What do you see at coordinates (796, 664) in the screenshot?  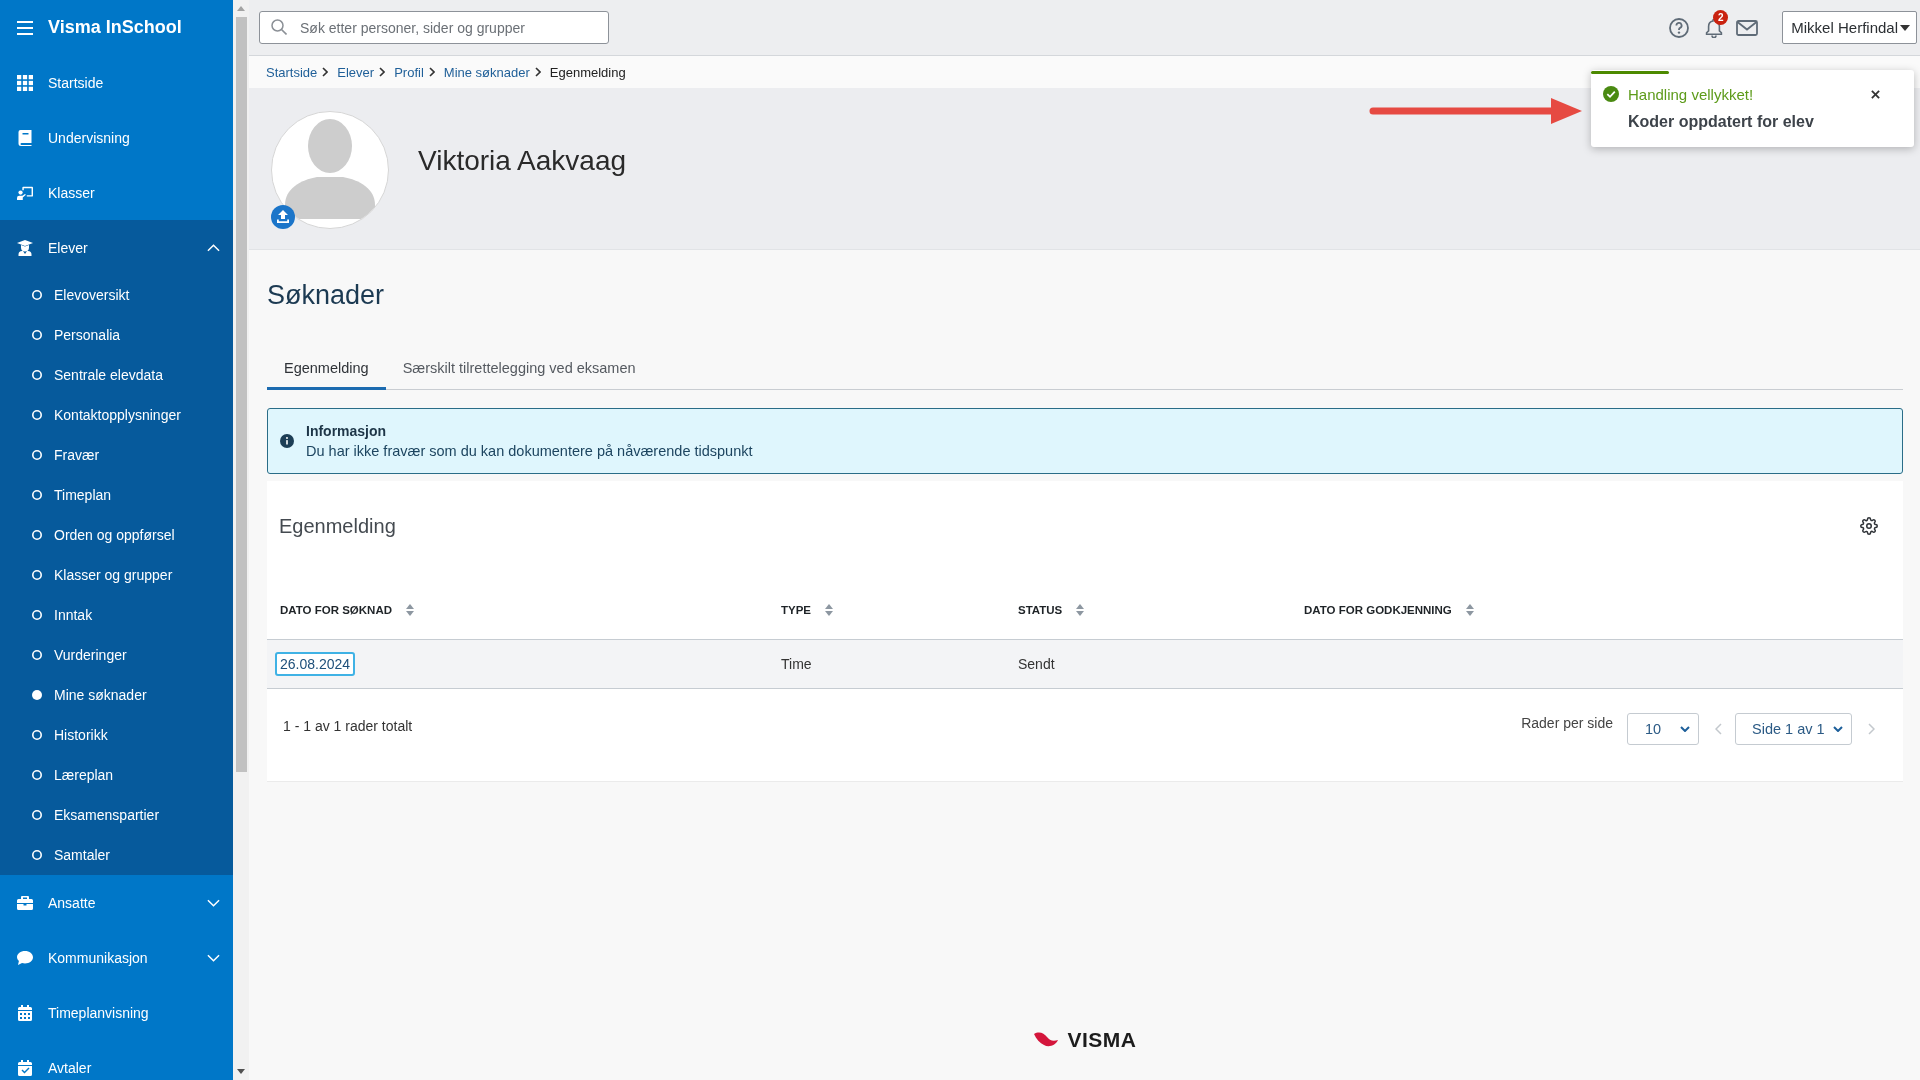 I see `table-cell-text: Time` at bounding box center [796, 664].